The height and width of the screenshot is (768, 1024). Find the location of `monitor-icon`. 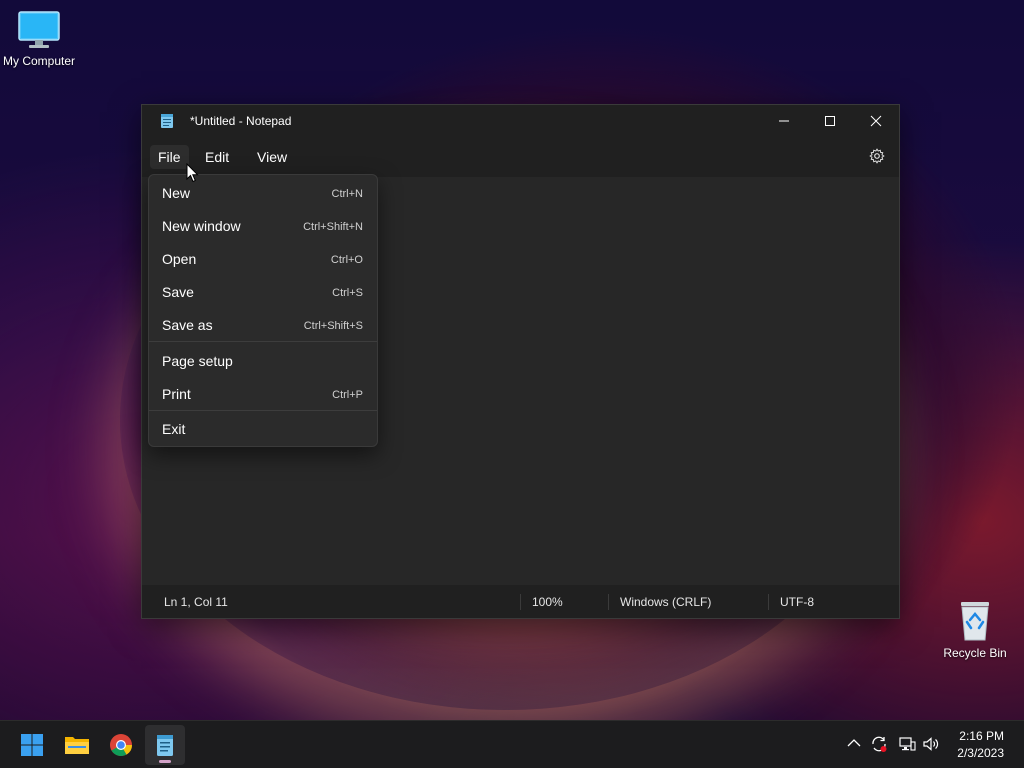

monitor-icon is located at coordinates (39, 29).